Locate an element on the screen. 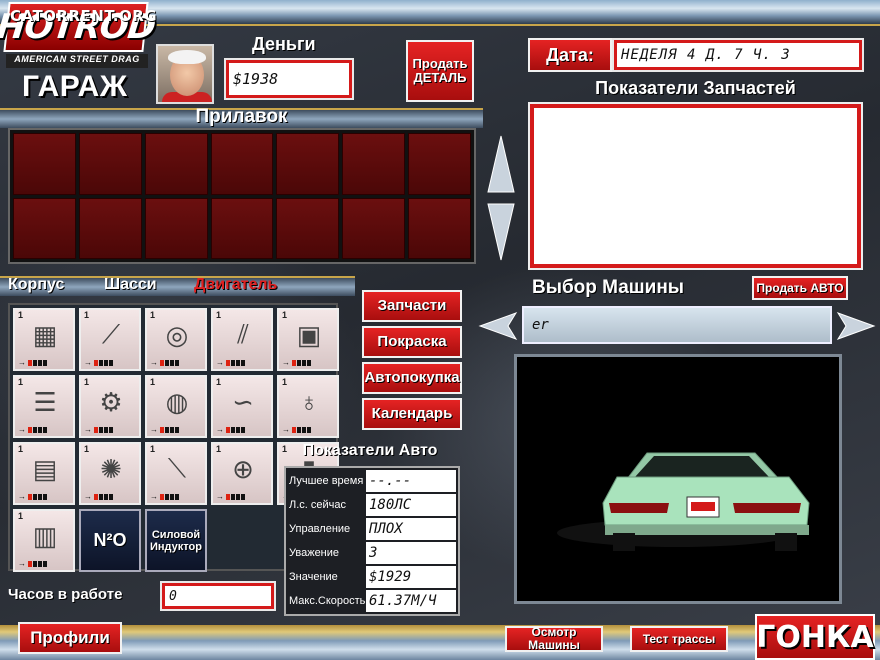  camshaft-icon: ⟍ is located at coordinates (177, 468).